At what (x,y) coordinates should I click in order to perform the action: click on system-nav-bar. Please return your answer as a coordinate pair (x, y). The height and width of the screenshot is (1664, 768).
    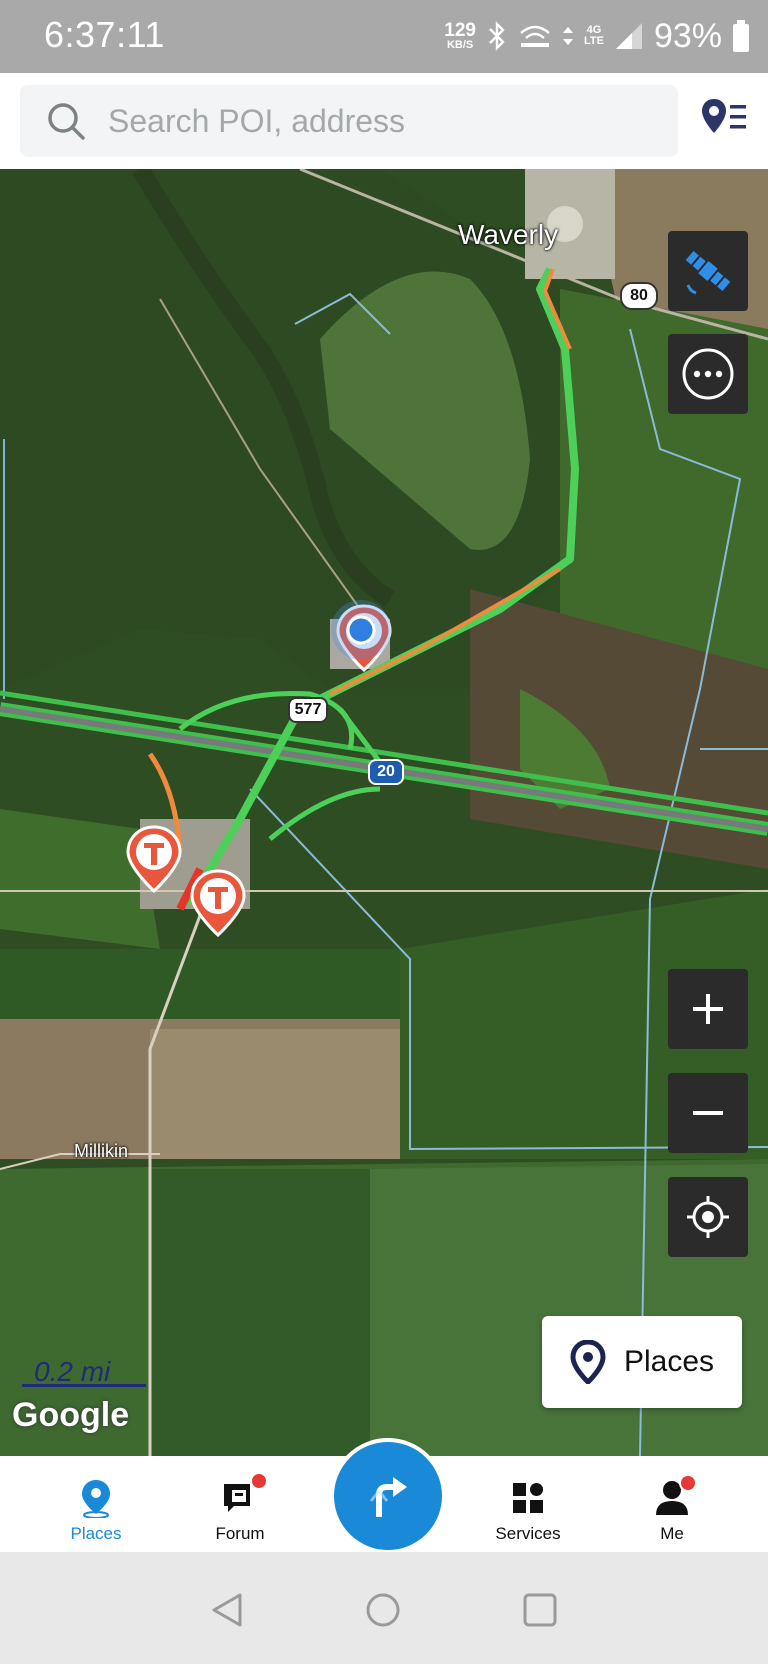
    Looking at the image, I should click on (384, 1608).